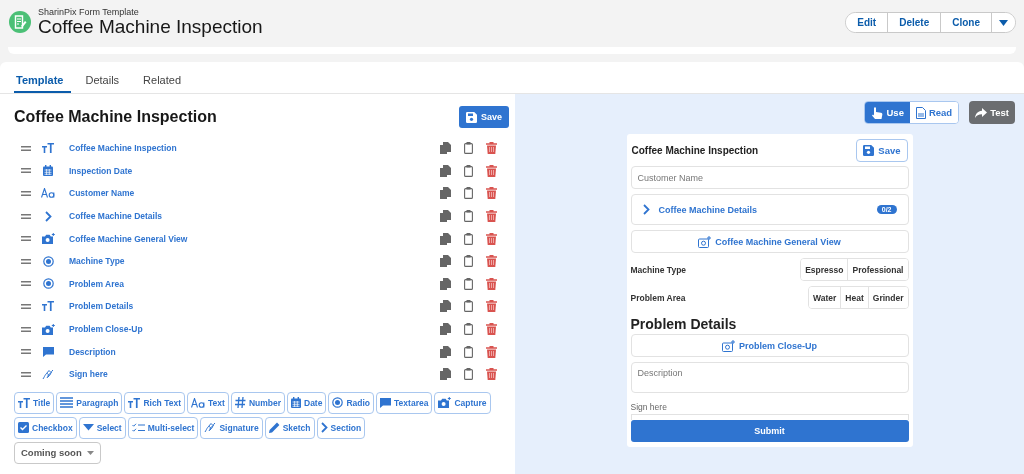 The height and width of the screenshot is (474, 1024). I want to click on add-field-button: Rich Text, so click(154, 402).